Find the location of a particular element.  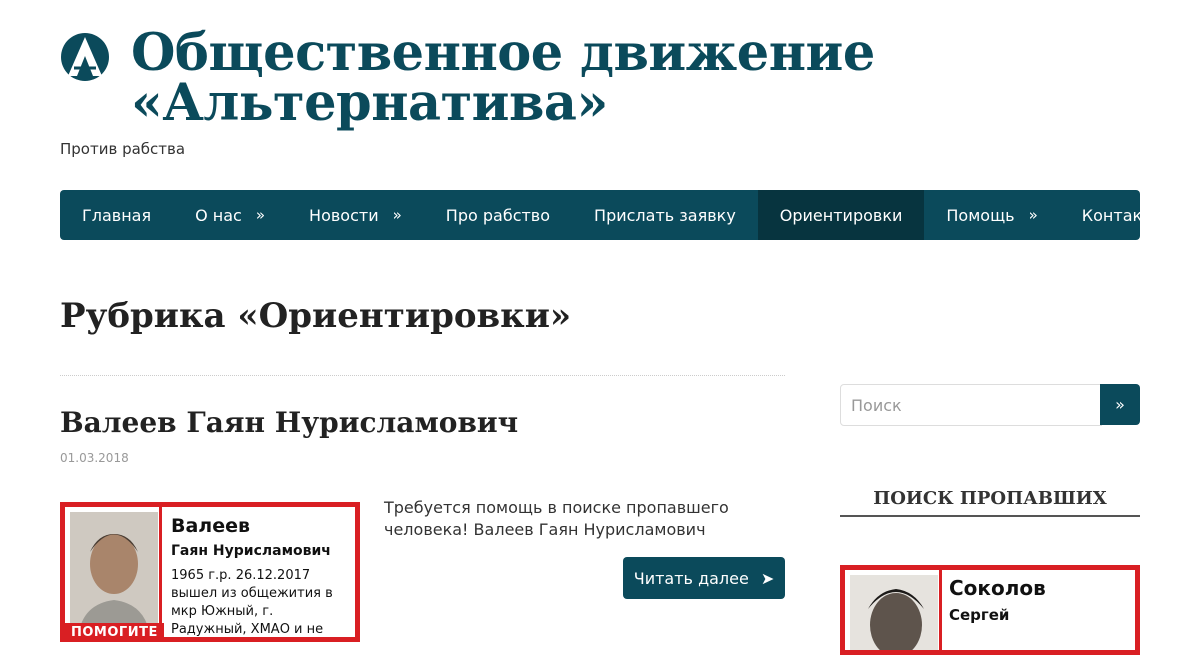

nav-item-news: Новости » is located at coordinates (355, 215).